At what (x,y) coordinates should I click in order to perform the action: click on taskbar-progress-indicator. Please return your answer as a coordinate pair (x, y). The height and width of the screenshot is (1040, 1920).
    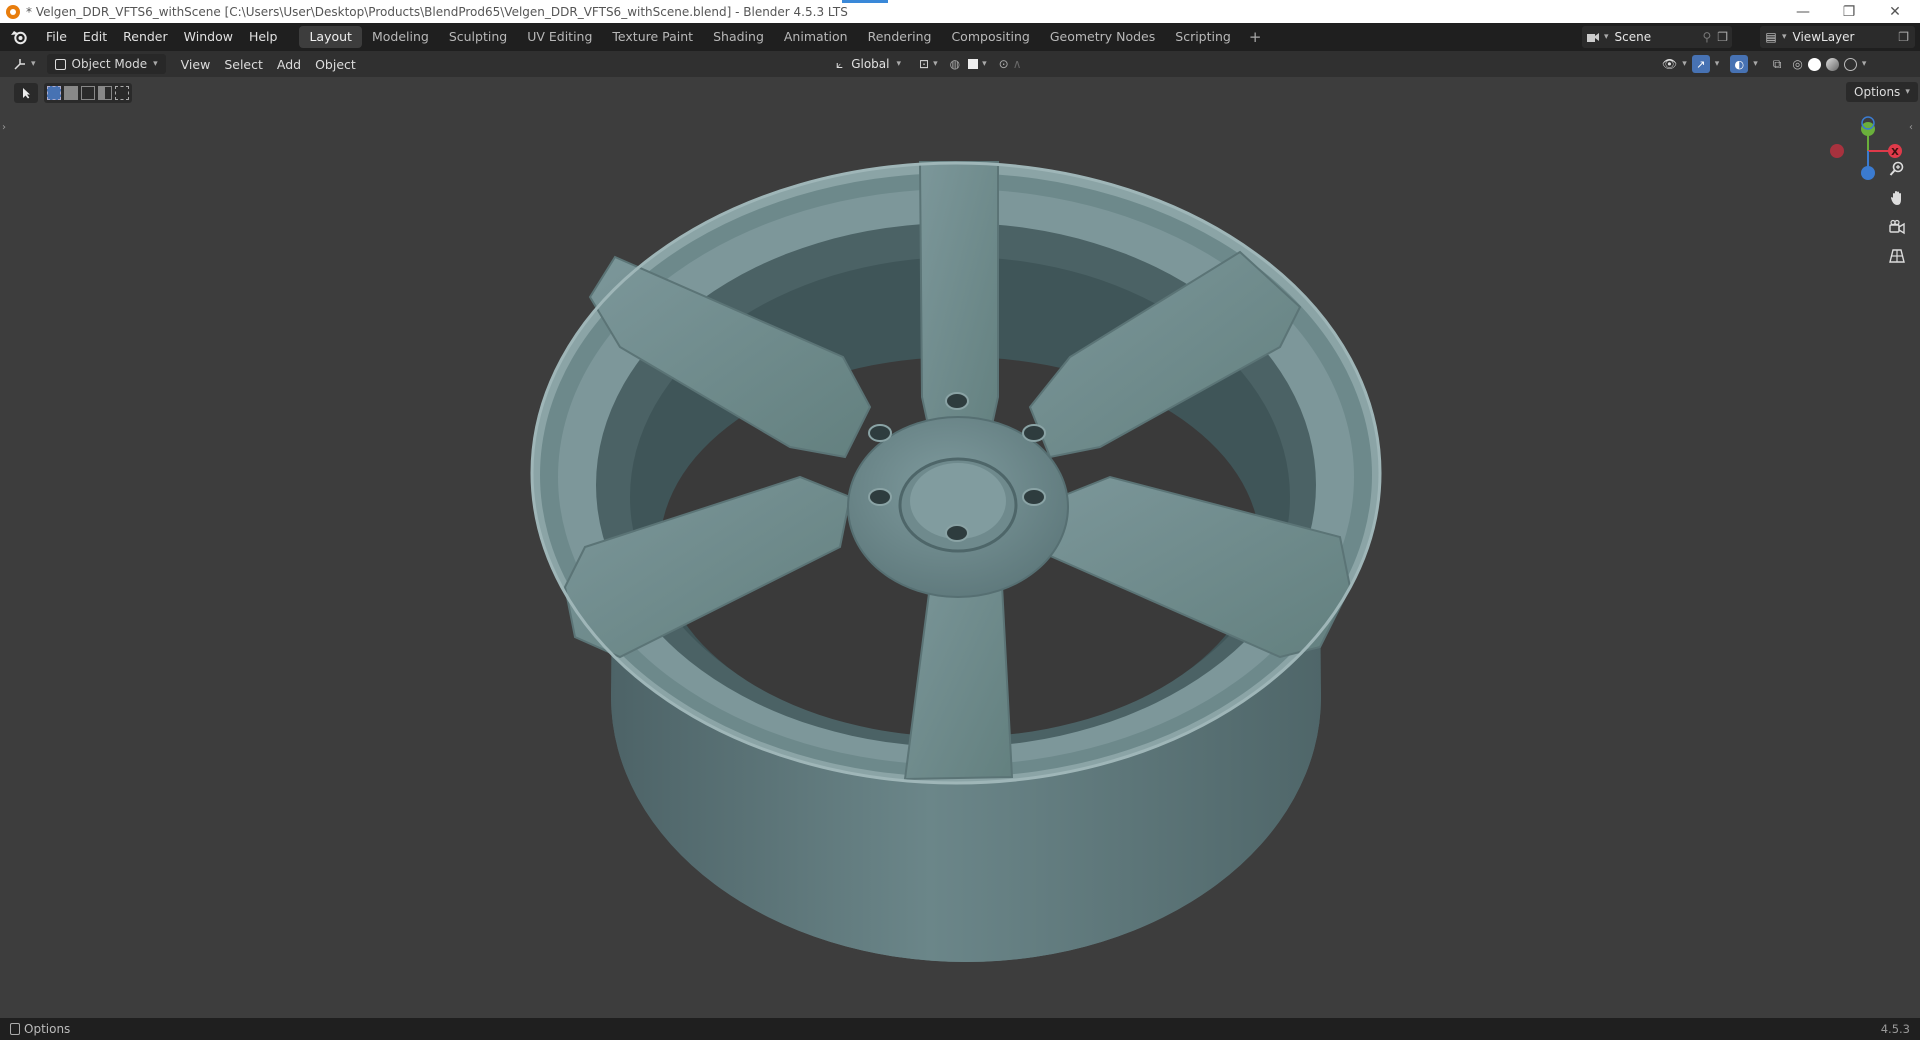
    Looking at the image, I should click on (865, 1).